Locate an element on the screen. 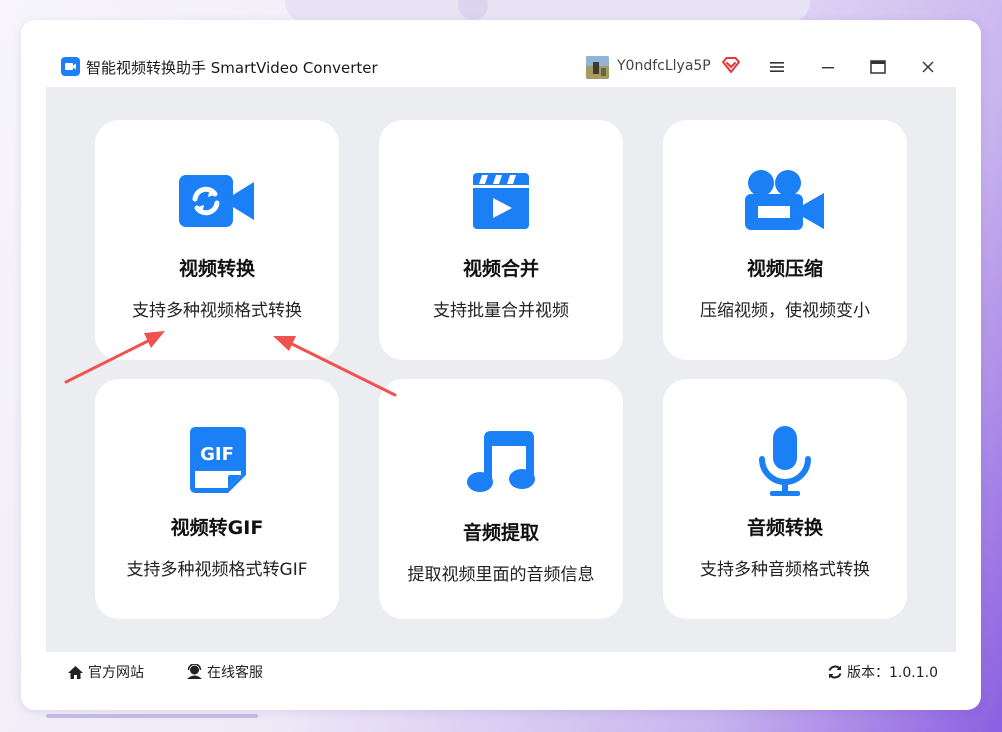  maximize-button is located at coordinates (878, 67).